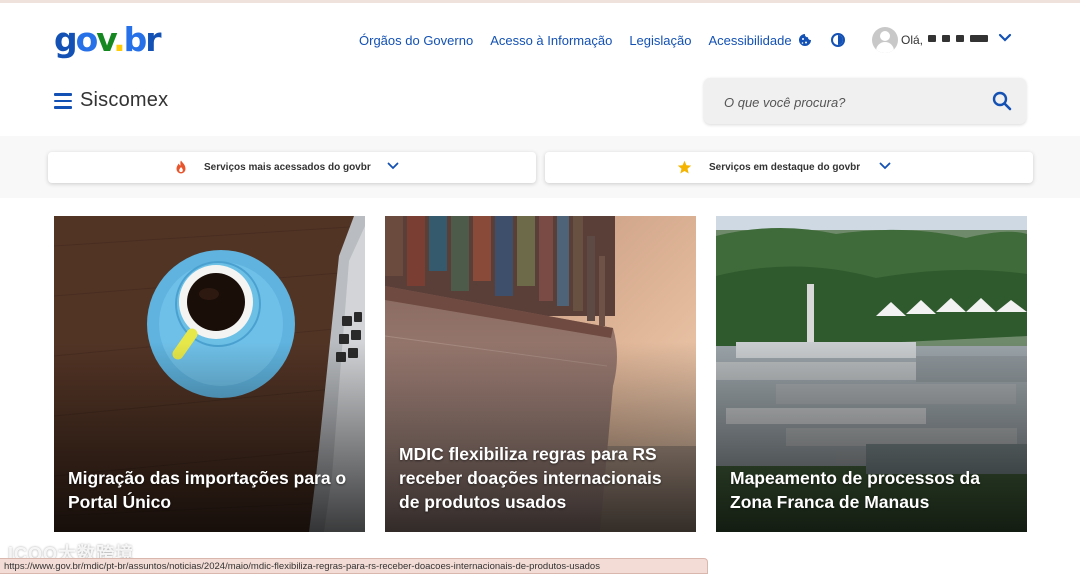 This screenshot has width=1080, height=574. I want to click on link-acesso-a-informacao: Acesso à Informação, so click(551, 40).